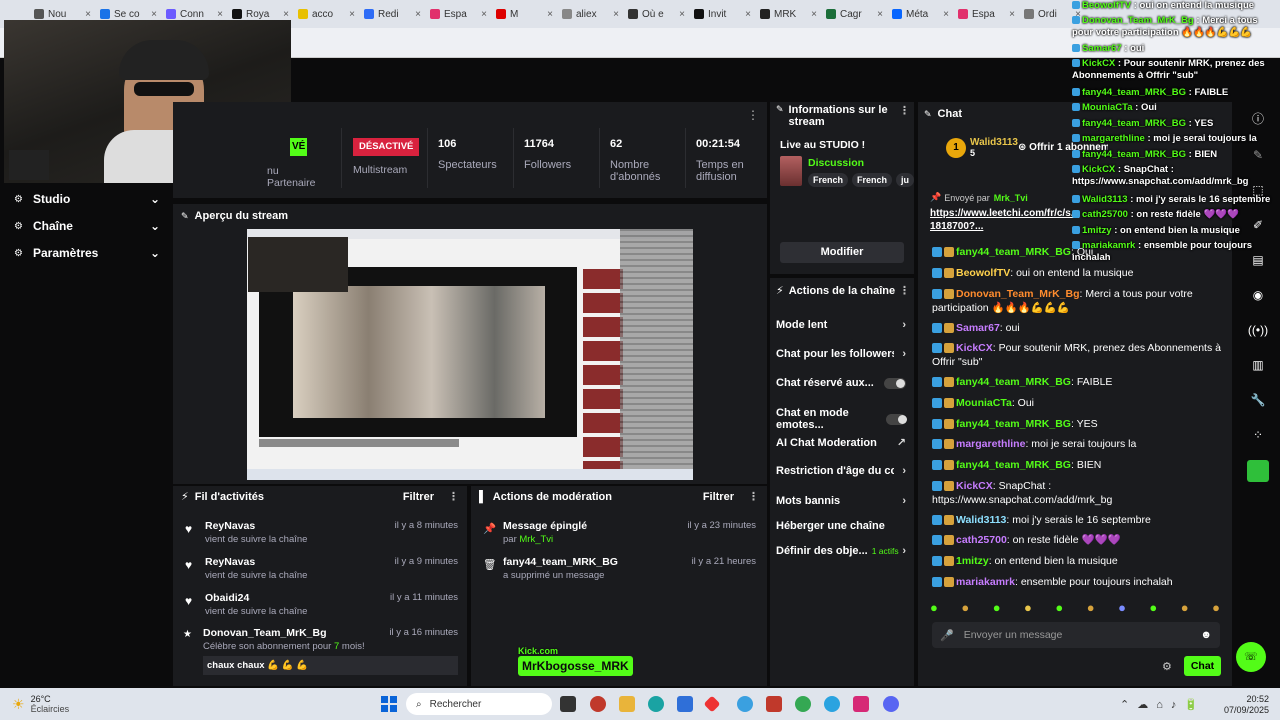  I want to click on instagram-icon, so click(861, 704).